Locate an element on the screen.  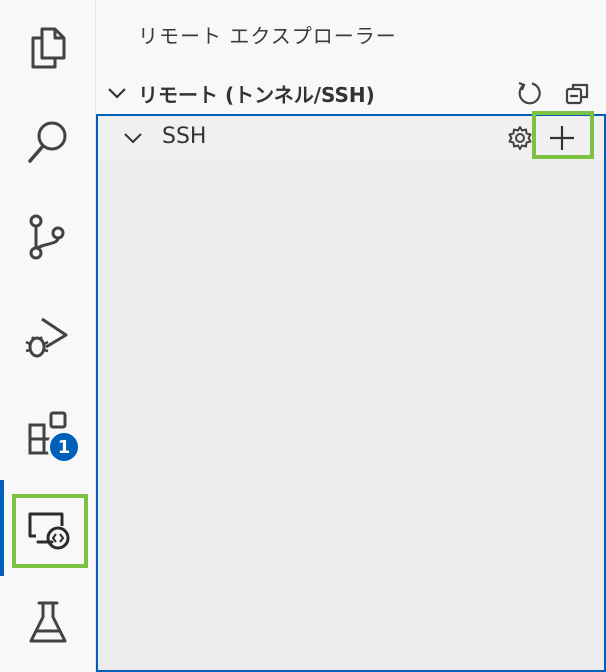
activity-extensions is located at coordinates (48, 433).